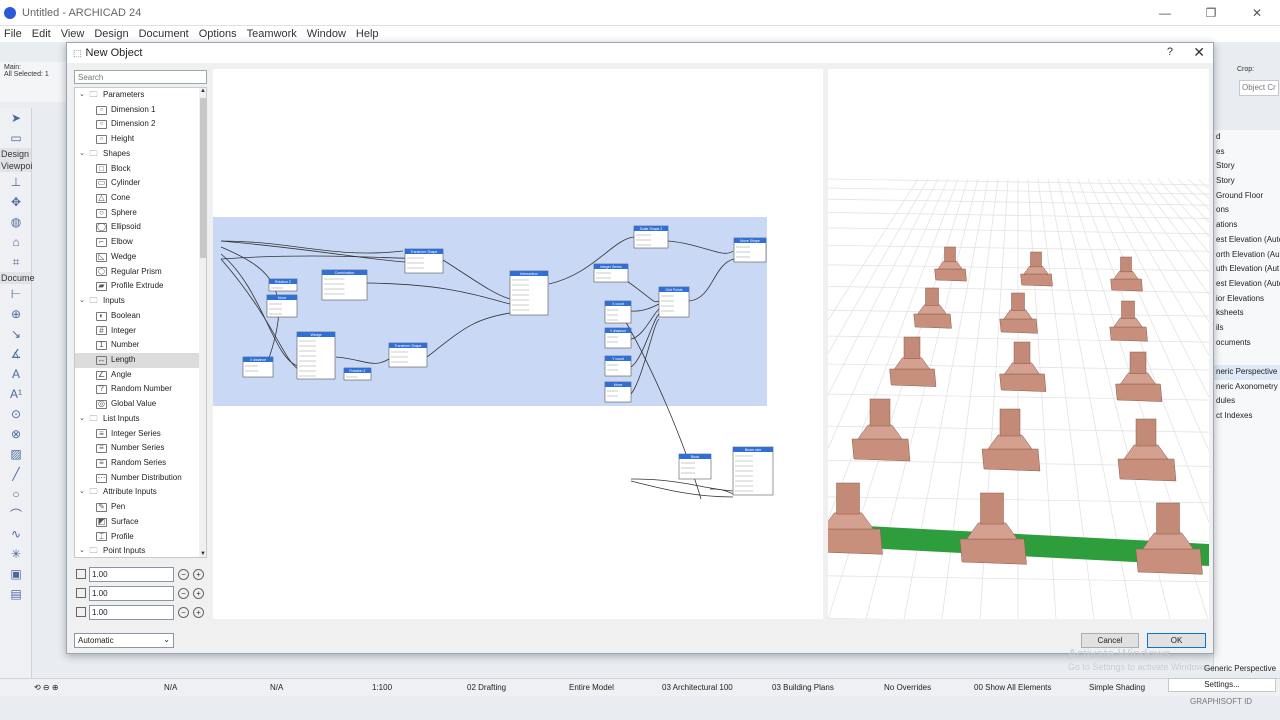  What do you see at coordinates (16, 514) in the screenshot?
I see `polyline-tool-icon: ⌒` at bounding box center [16, 514].